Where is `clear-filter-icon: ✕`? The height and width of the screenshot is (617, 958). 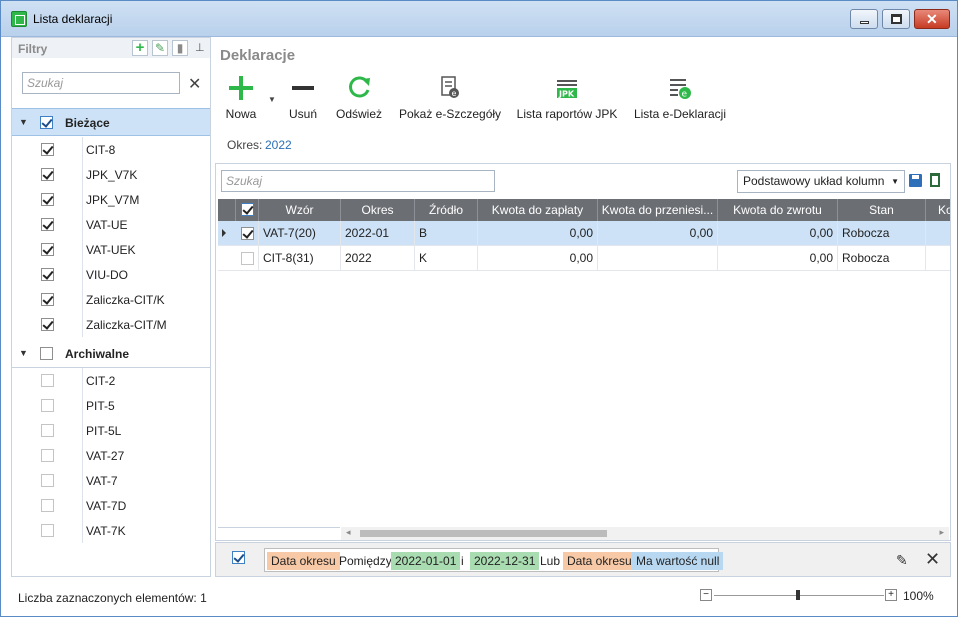
clear-filter-icon: ✕ is located at coordinates (932, 559).